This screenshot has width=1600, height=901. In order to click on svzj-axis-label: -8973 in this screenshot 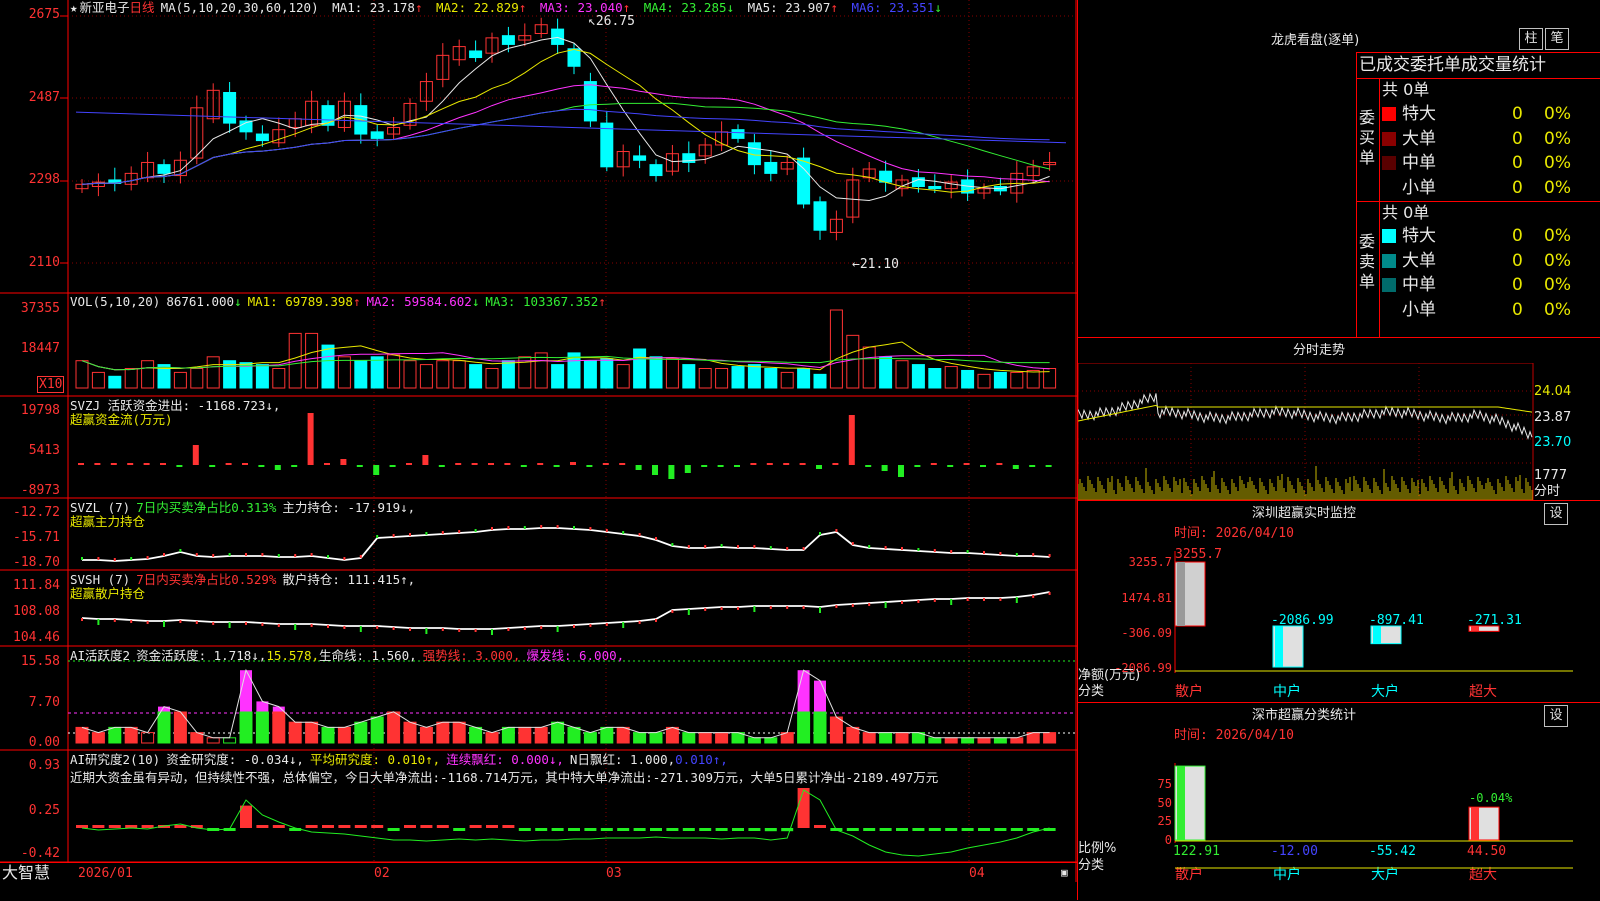, I will do `click(31, 491)`.